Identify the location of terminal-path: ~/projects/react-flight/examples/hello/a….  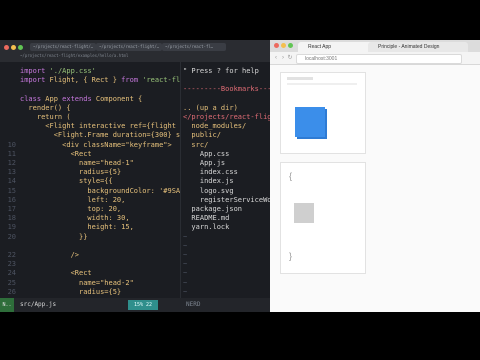
(74, 55).